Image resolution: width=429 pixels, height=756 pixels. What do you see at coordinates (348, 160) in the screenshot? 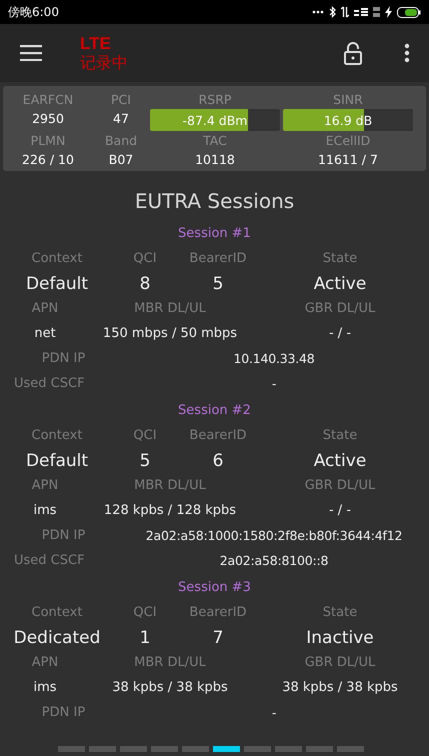
I see `cell-info-value: 11611 / 7` at bounding box center [348, 160].